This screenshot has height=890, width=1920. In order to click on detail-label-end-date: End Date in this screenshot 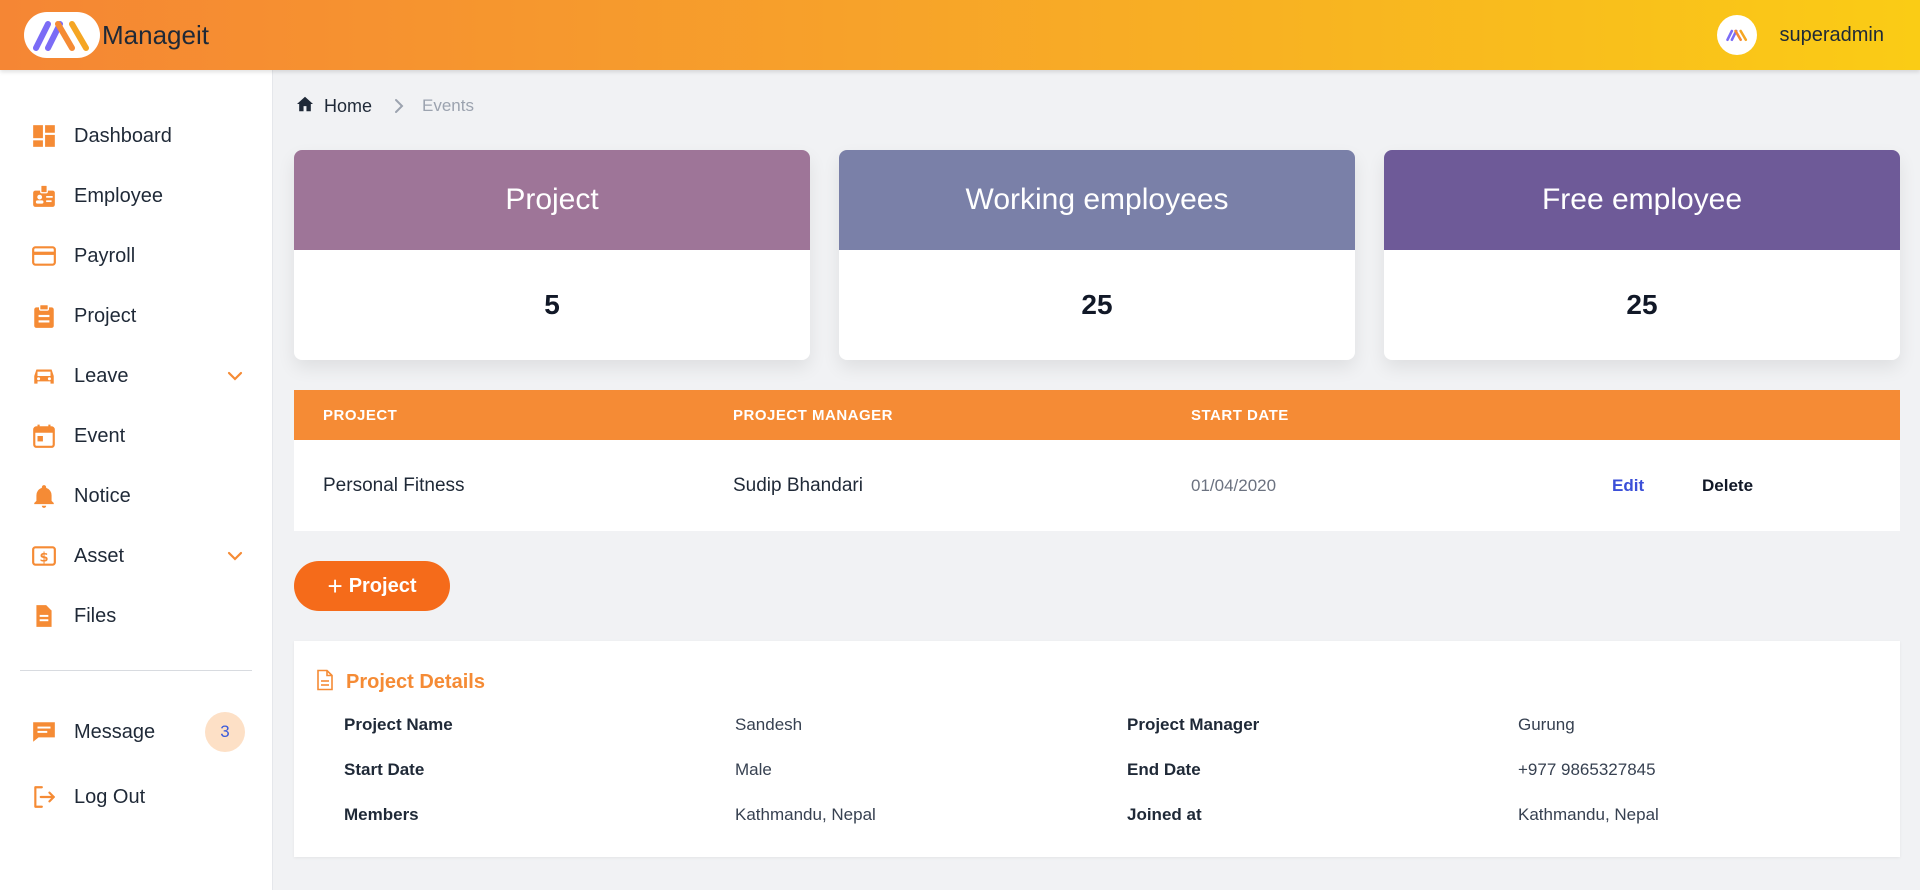, I will do `click(1164, 769)`.